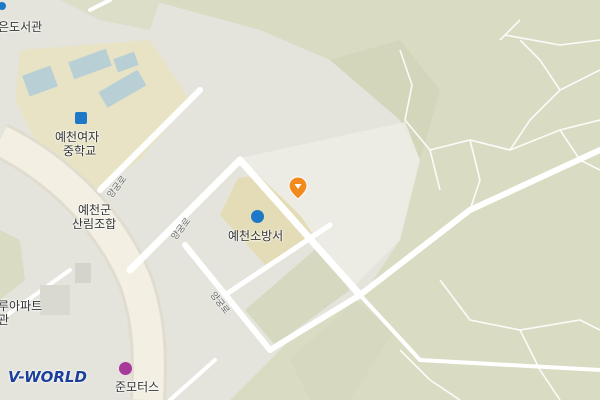 This screenshot has height=400, width=600. What do you see at coordinates (47, 377) in the screenshot?
I see `vworld-logo: V-WORLD` at bounding box center [47, 377].